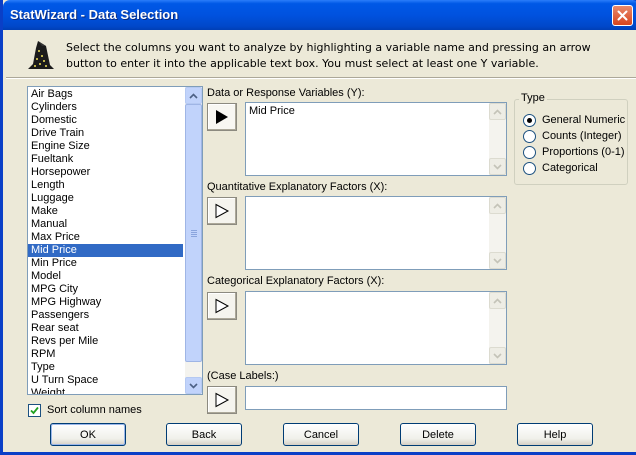 The image size is (636, 455). What do you see at coordinates (243, 376) in the screenshot?
I see `case-labels-label: (Case Labels:)` at bounding box center [243, 376].